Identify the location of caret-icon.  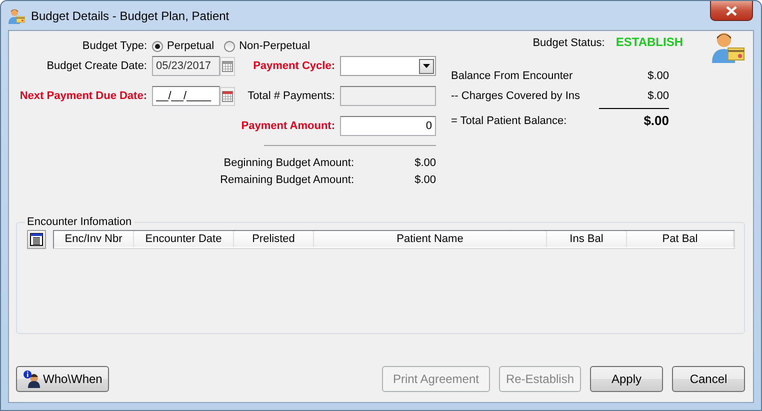
(426, 66).